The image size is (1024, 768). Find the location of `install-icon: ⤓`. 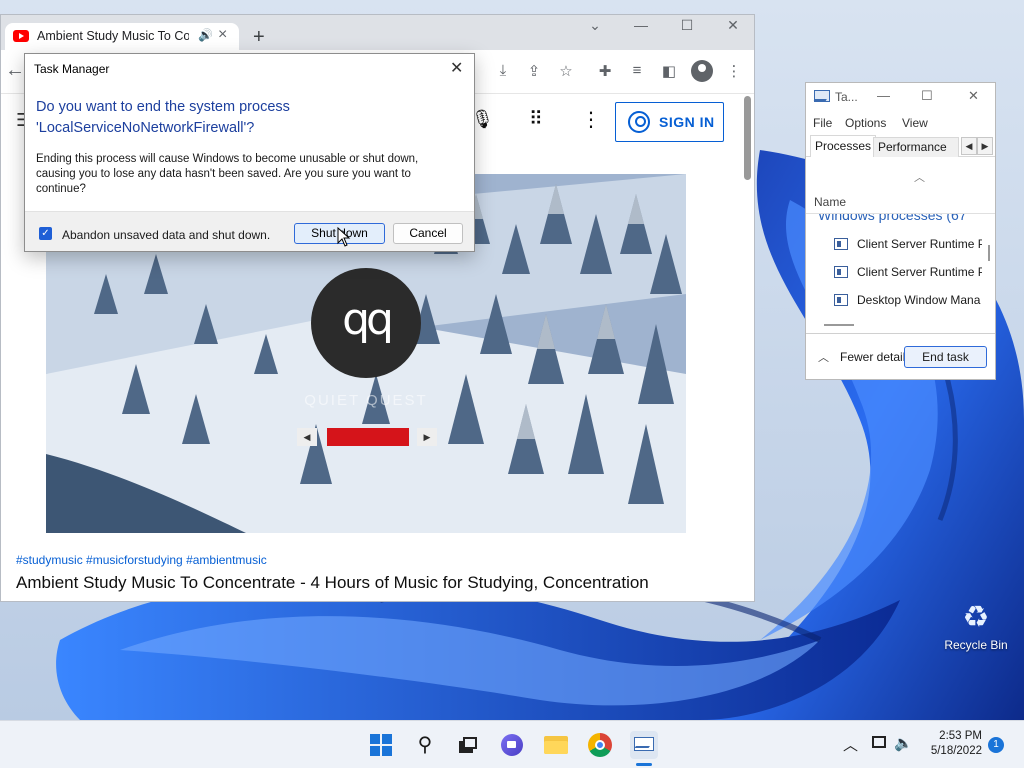

install-icon: ⤓ is located at coordinates (503, 70).